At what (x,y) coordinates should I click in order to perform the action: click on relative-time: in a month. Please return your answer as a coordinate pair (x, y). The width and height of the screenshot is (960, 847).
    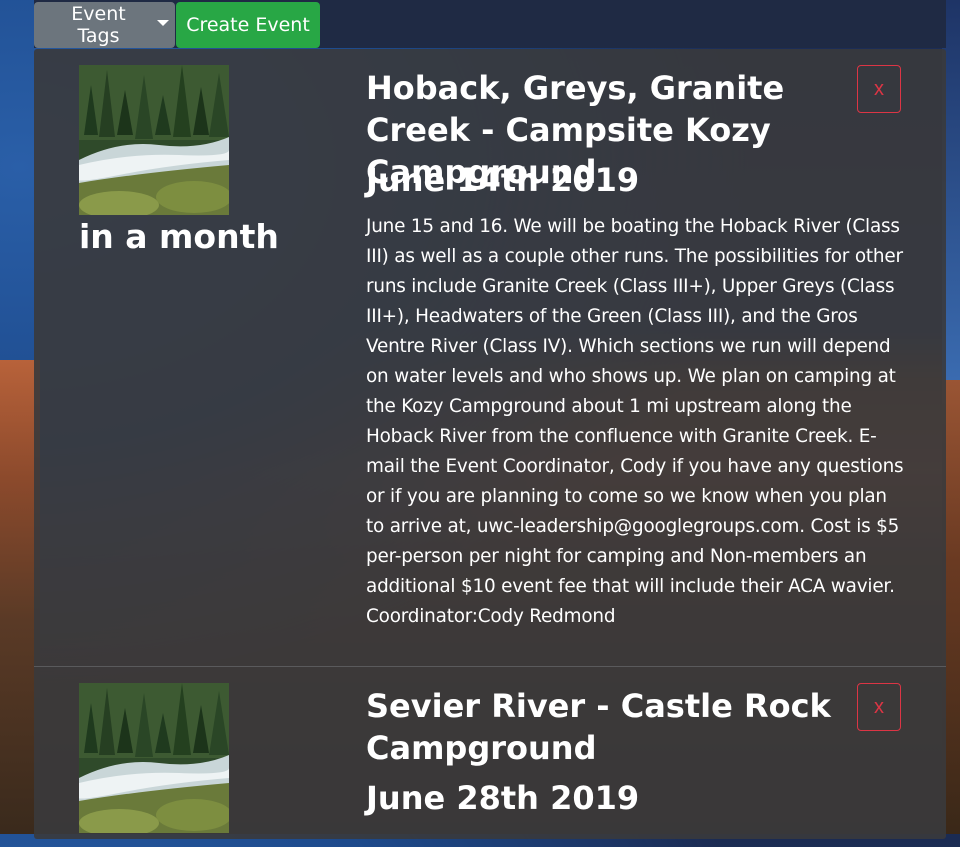
    Looking at the image, I should click on (179, 236).